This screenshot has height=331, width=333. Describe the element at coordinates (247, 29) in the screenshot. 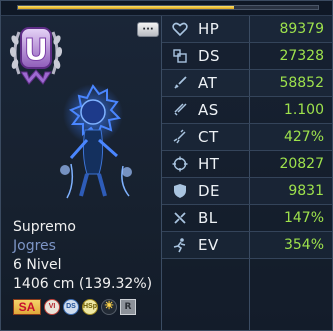

I see `stat-row-hp: HP 89379` at that location.